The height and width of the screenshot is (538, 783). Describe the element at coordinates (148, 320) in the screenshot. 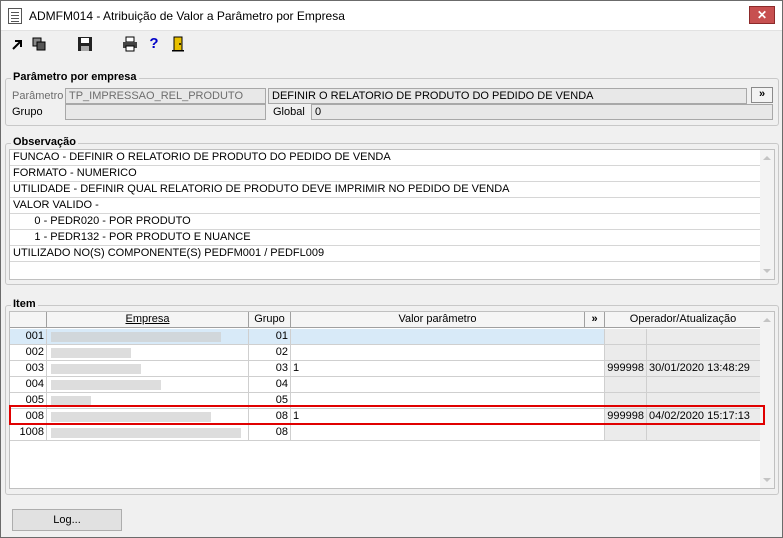

I see `header-empresa: Empresa` at that location.